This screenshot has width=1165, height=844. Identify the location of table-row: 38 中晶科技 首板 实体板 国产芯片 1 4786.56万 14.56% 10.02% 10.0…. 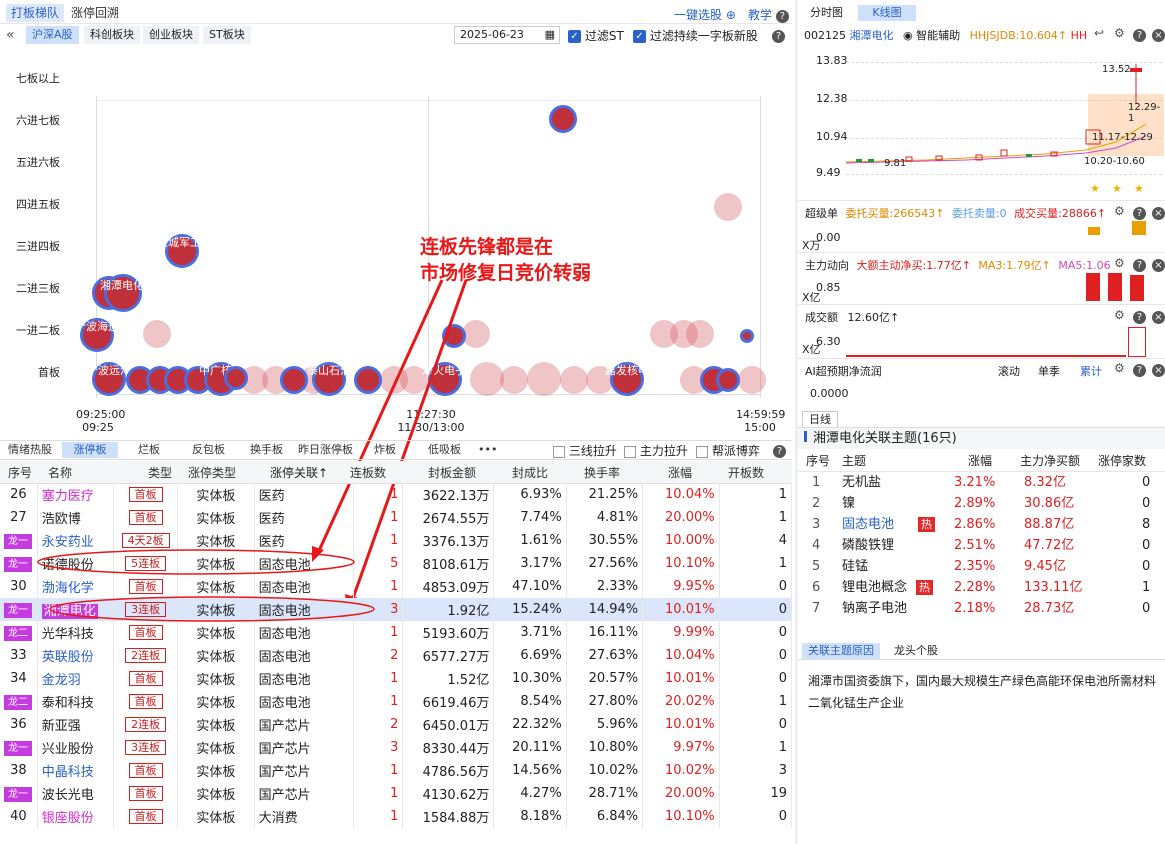
(396, 770).